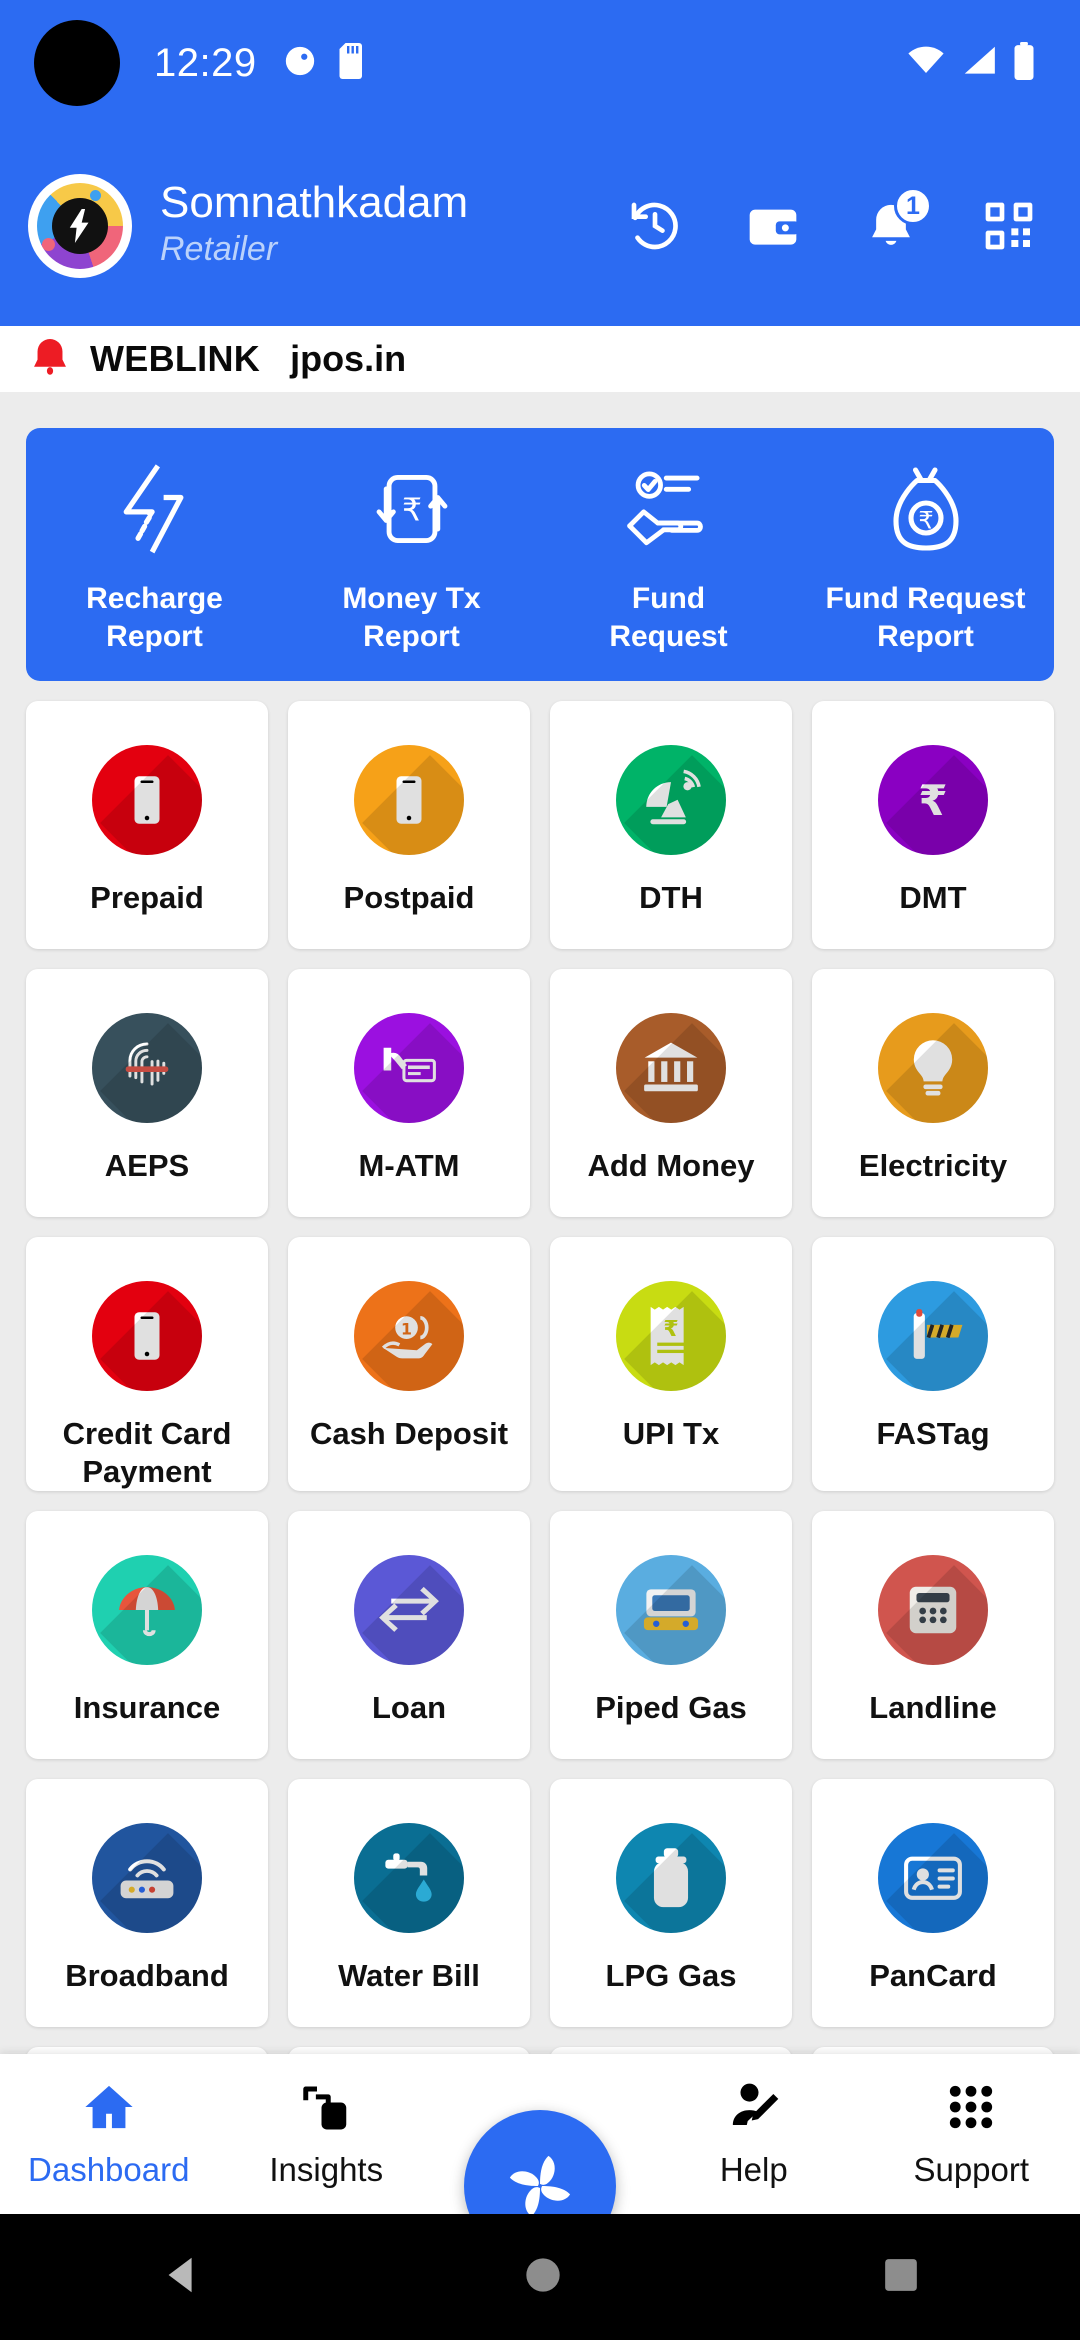  Describe the element at coordinates (409, 1433) in the screenshot. I see `service-tile-label: Cash Deposit` at that location.